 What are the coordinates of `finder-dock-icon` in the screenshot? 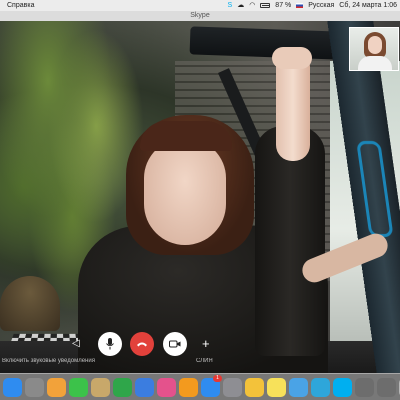 It's located at (12, 387).